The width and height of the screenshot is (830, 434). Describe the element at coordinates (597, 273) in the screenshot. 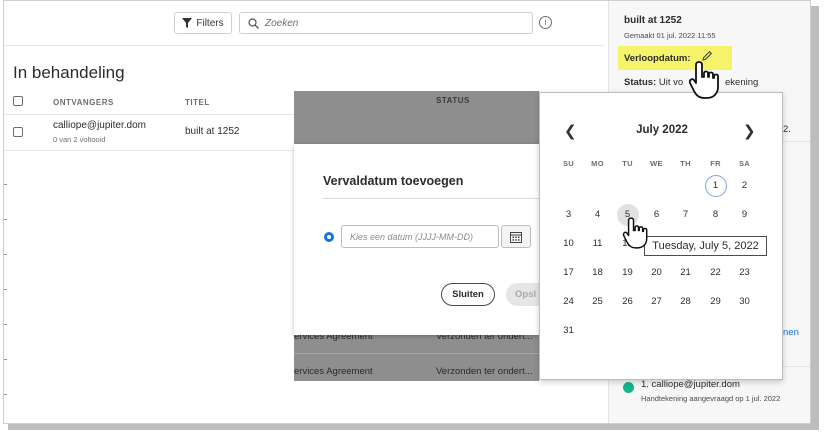

I see `calendar-day: 18` at that location.